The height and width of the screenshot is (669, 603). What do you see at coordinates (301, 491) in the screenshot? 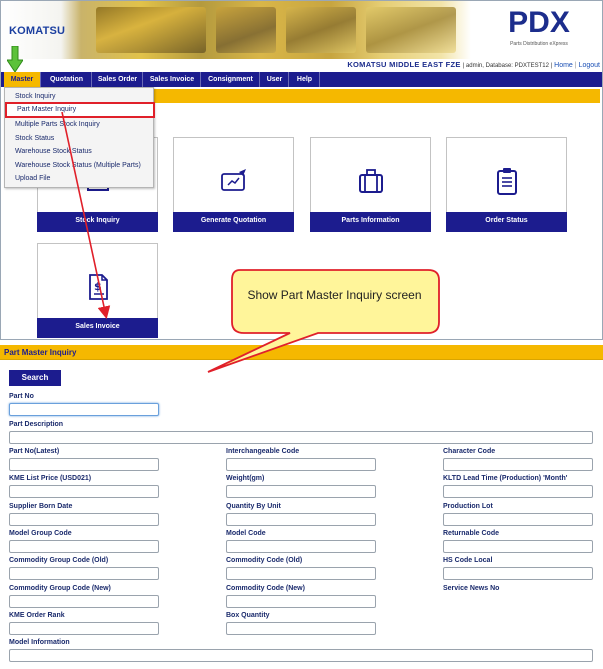
I see `weight-input` at bounding box center [301, 491].